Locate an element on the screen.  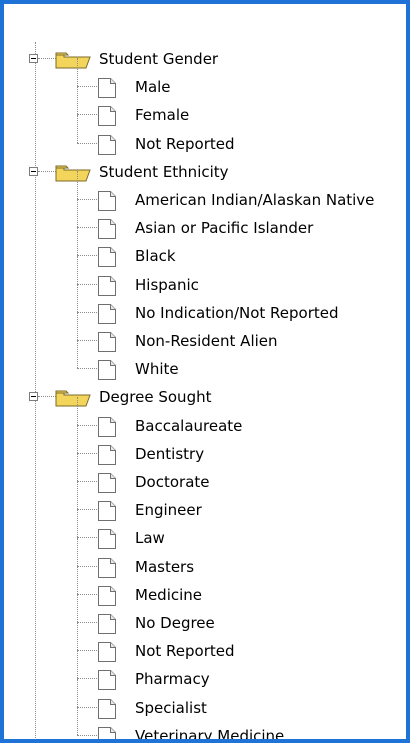
tree-group-row: Student Ethnicity is located at coordinates (204, 172).